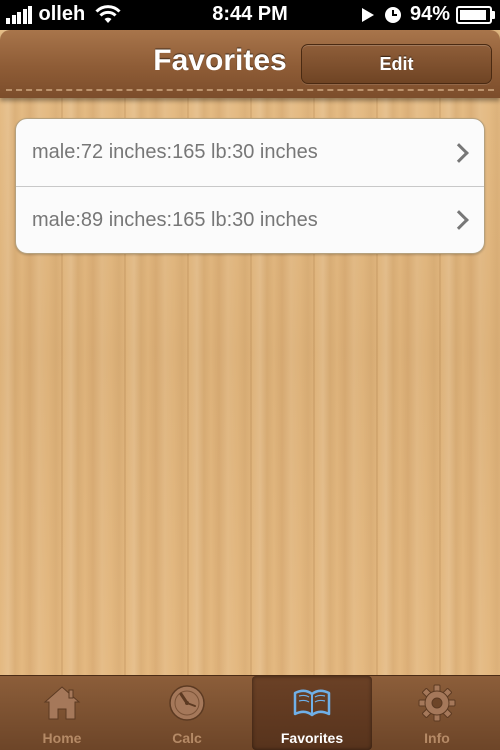 The height and width of the screenshot is (750, 500). What do you see at coordinates (250, 712) in the screenshot?
I see `tab-bar: Home Calc Favorites Info` at bounding box center [250, 712].